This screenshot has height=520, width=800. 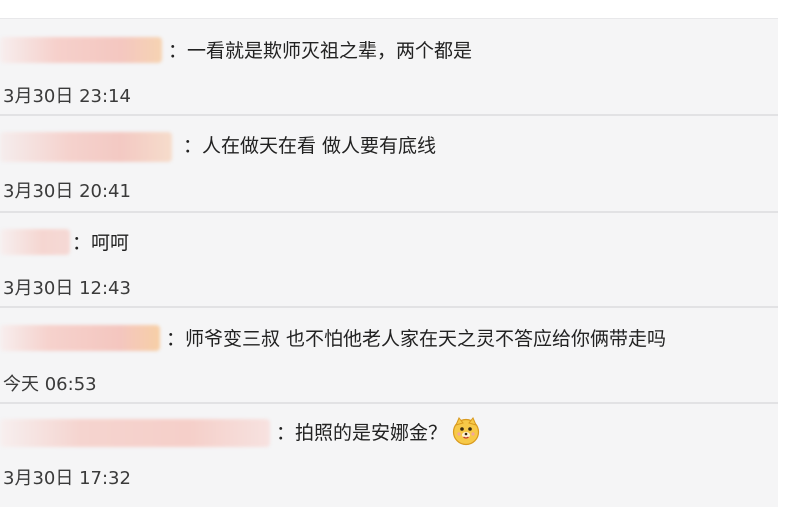 I want to click on comment-text: ：师爷变三叔 也不怕他老人家在天之灵不答应给你俩带走吗, so click(x=416, y=339).